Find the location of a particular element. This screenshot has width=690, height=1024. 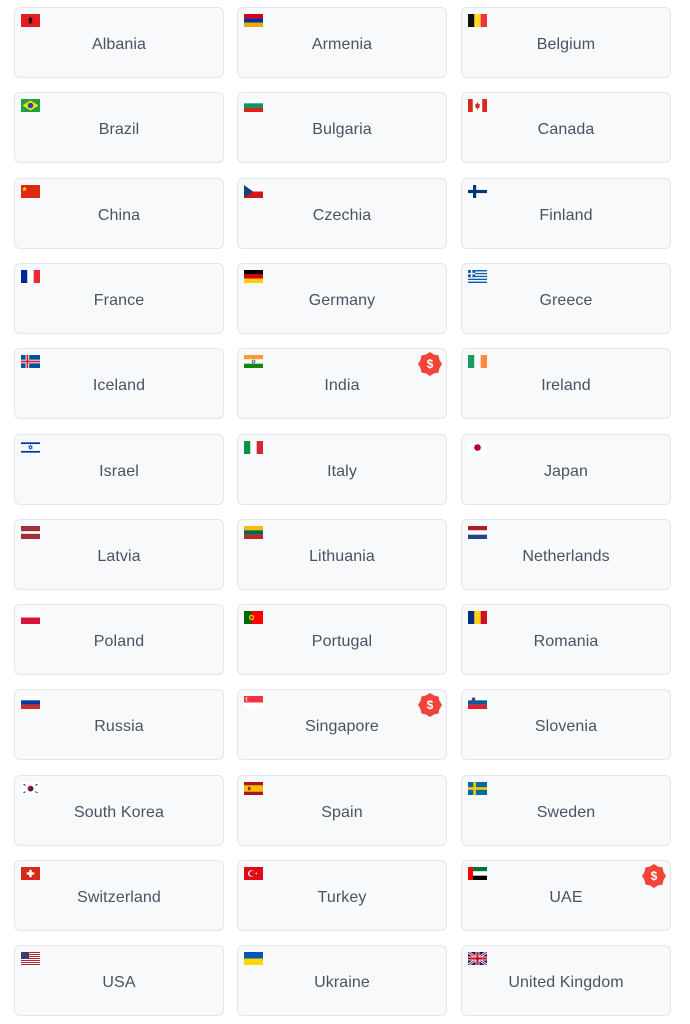

country-card-ukraine: Ukraine is located at coordinates (342, 981).